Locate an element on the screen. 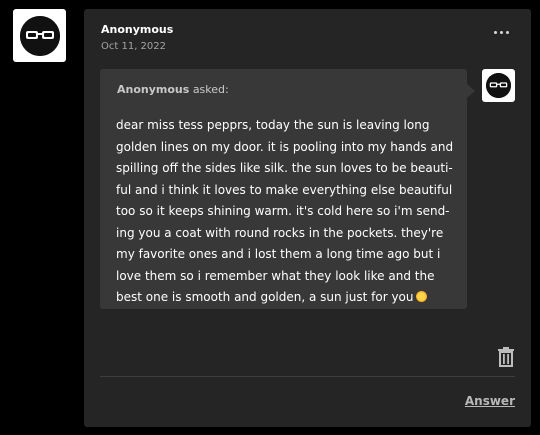 The width and height of the screenshot is (540, 435). post-author: Anonymous is located at coordinates (137, 29).